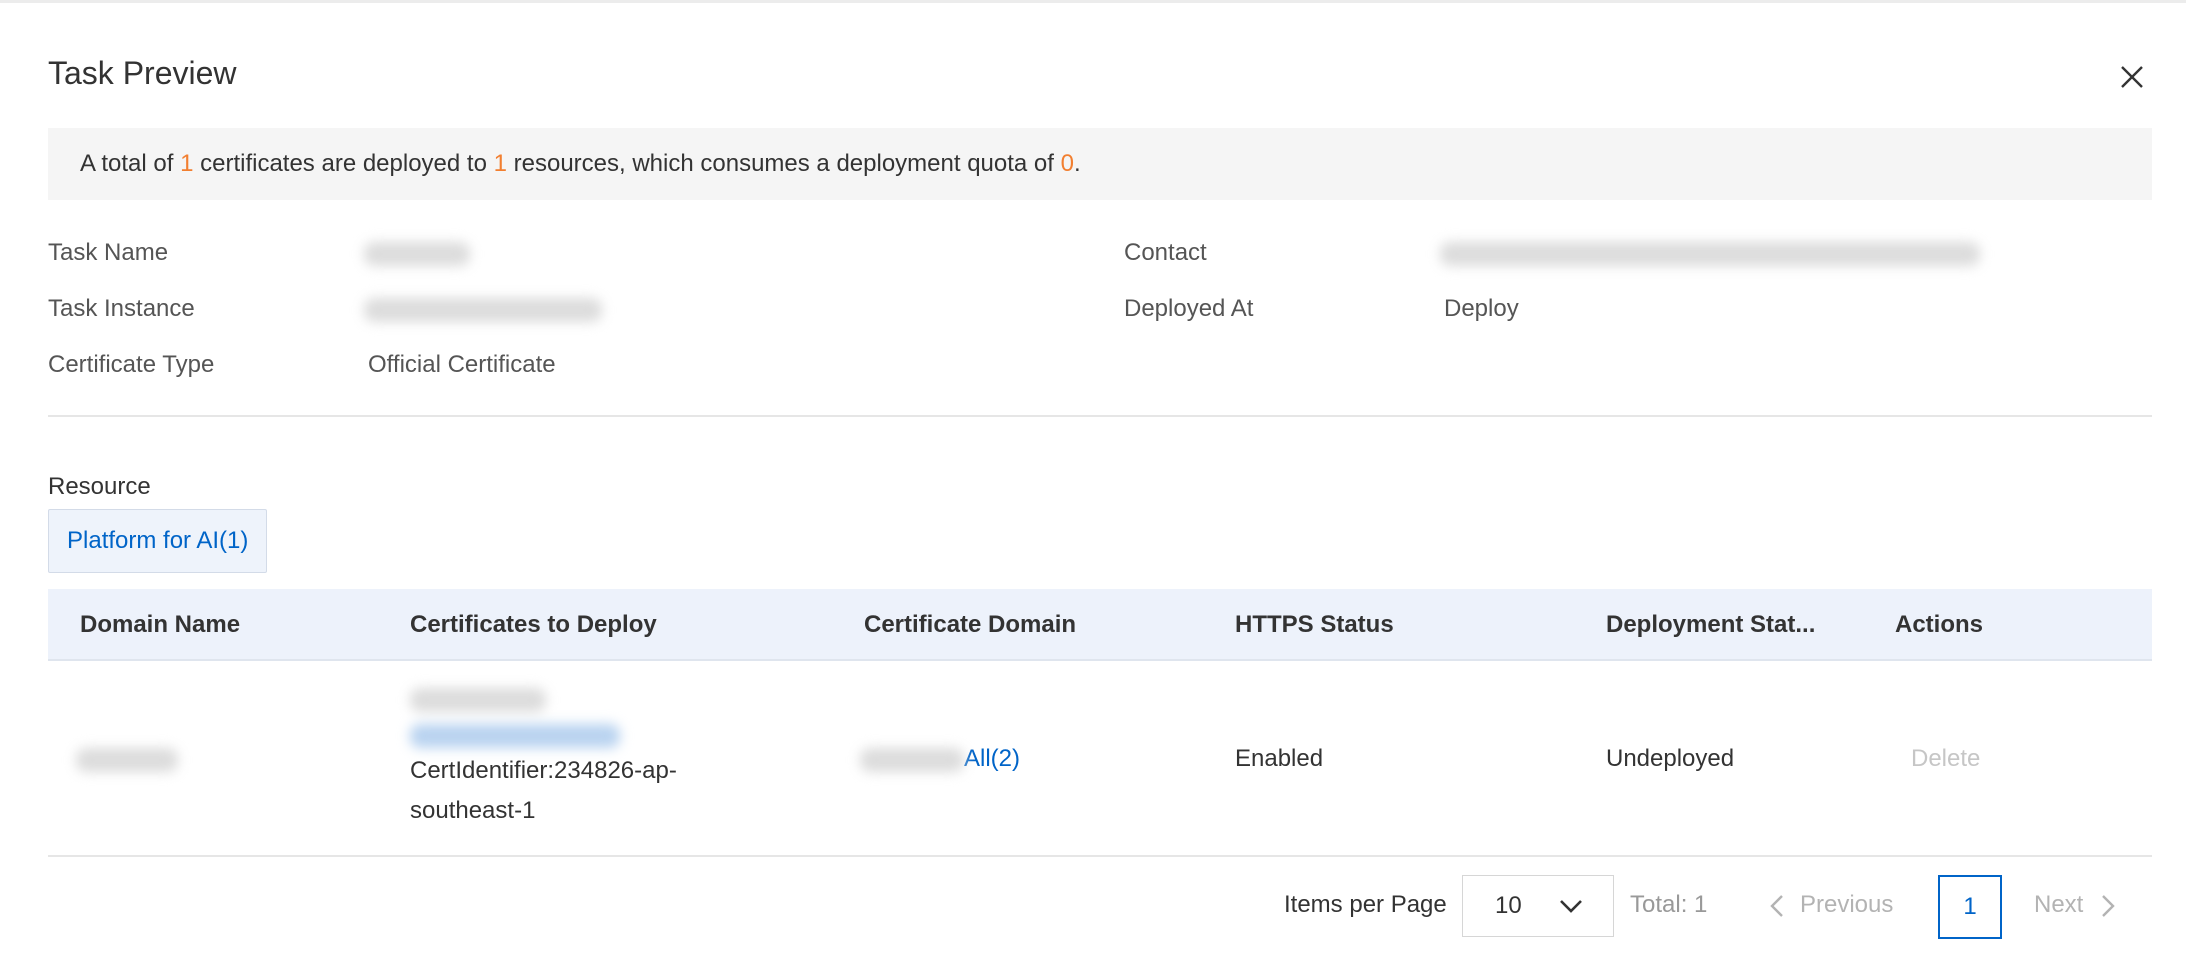  Describe the element at coordinates (1189, 308) in the screenshot. I see `deployed-at-label: Deployed At` at that location.